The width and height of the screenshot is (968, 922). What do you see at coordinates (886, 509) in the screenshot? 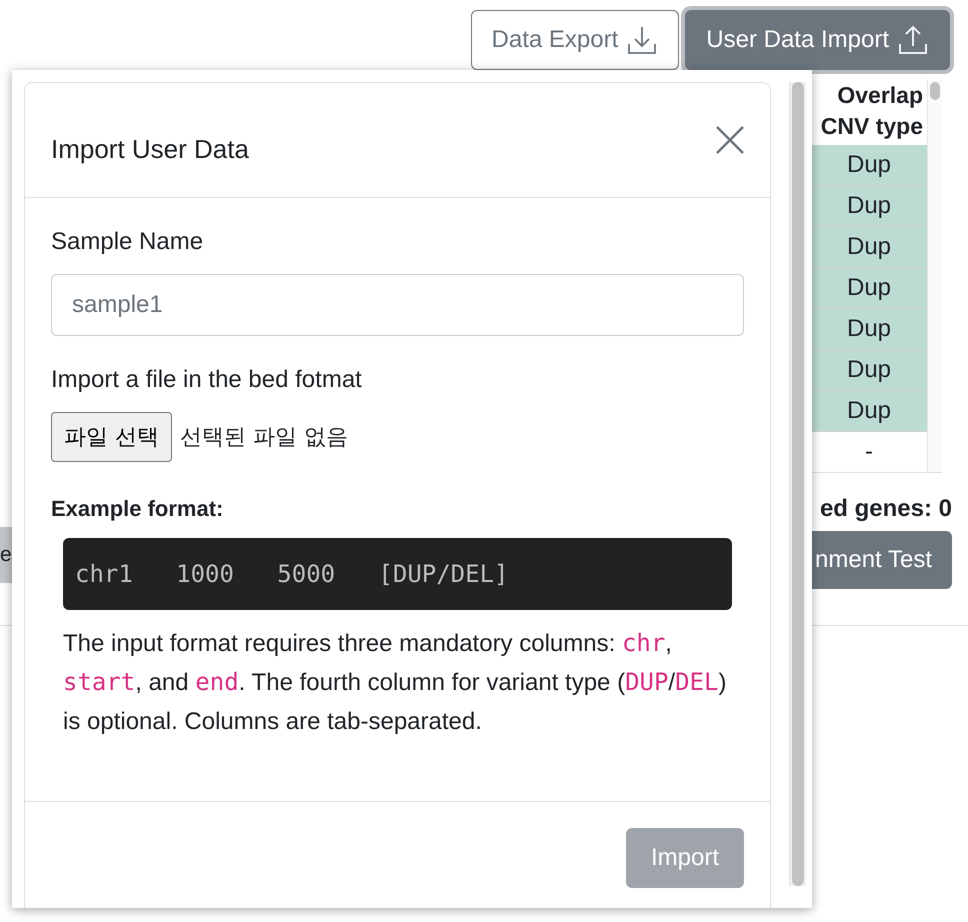
I see `summary-text: ed genes: 0` at bounding box center [886, 509].